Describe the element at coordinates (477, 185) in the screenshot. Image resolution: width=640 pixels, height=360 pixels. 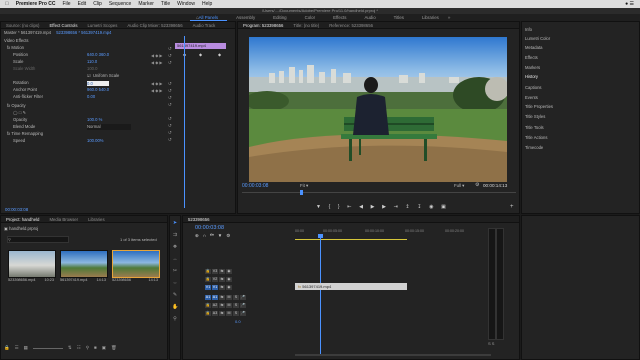
I see `wrench-icon: ⚙` at that location.